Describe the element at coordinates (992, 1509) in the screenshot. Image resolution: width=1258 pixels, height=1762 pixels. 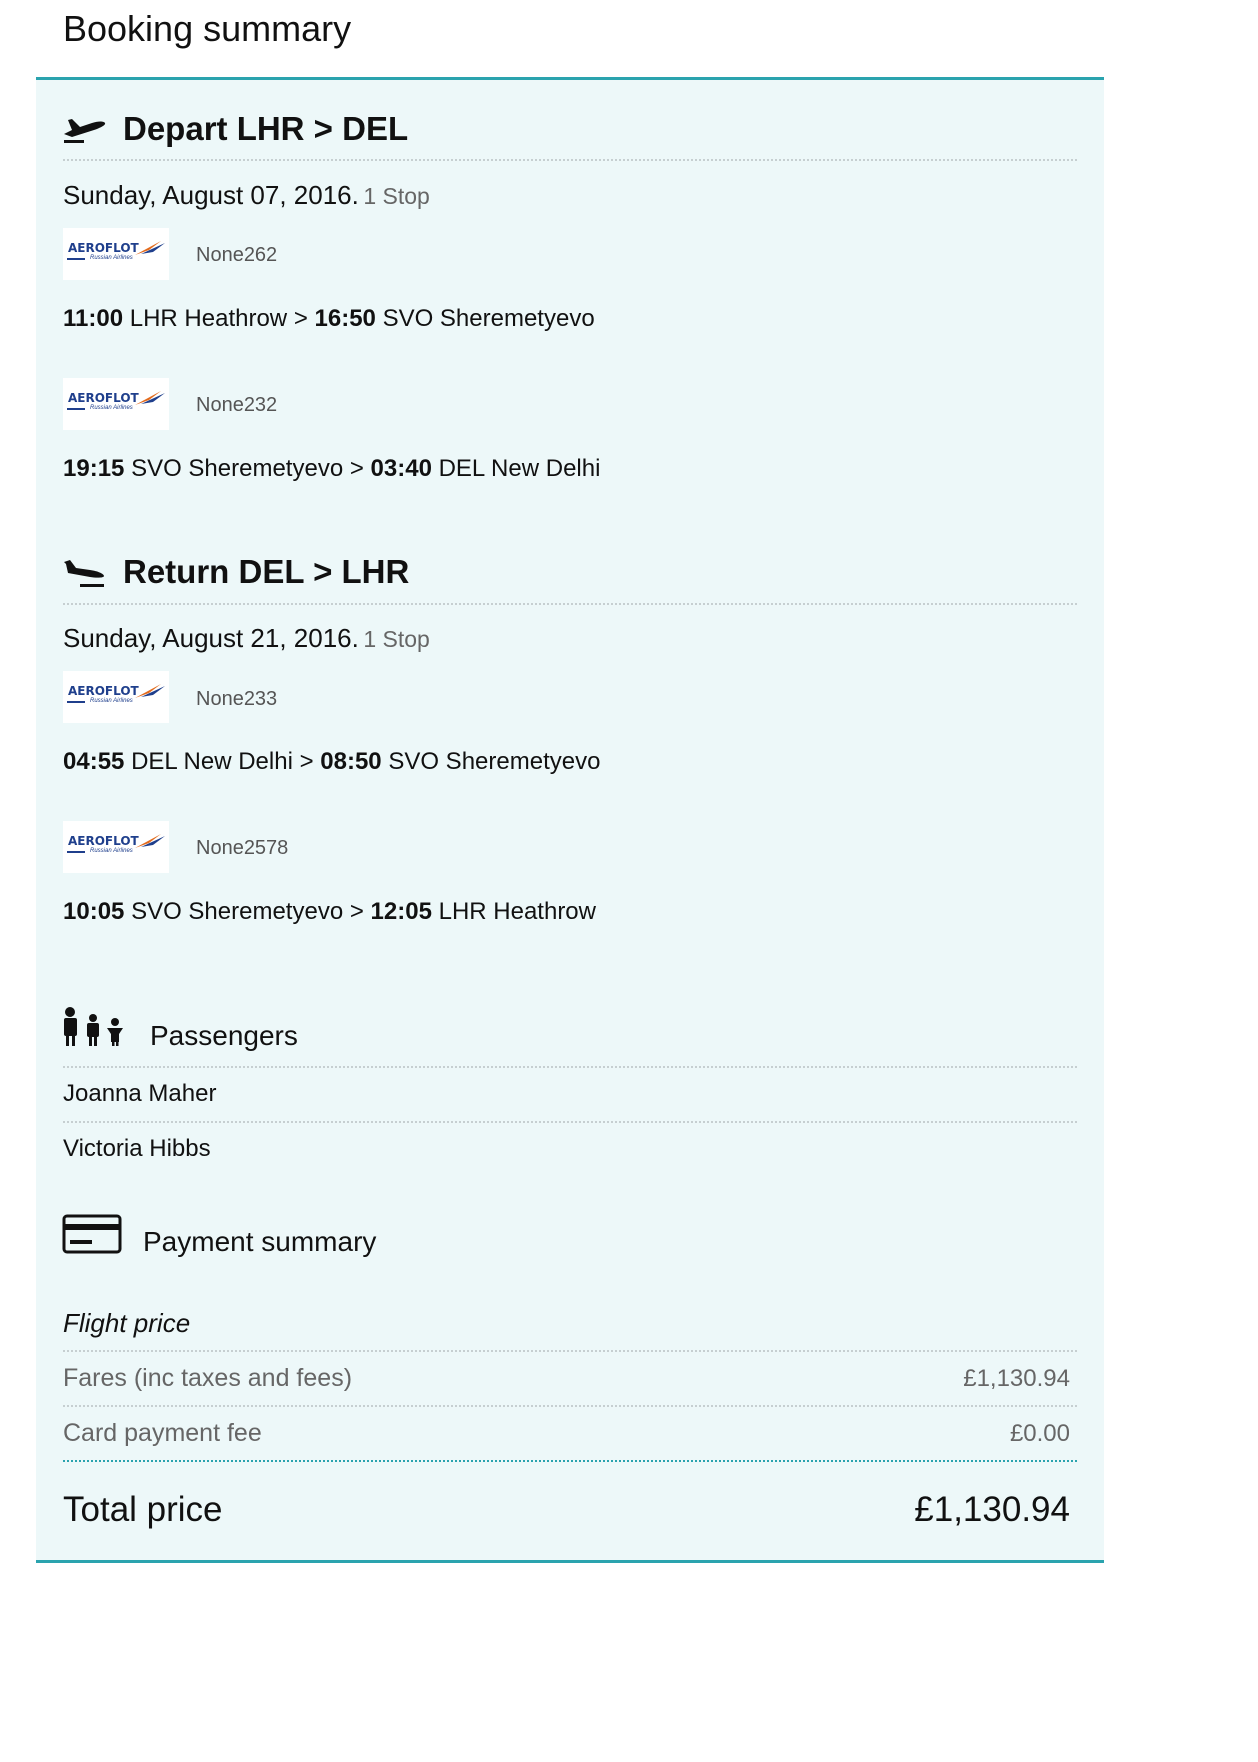
I see `total-price-value: £1,130.94` at that location.